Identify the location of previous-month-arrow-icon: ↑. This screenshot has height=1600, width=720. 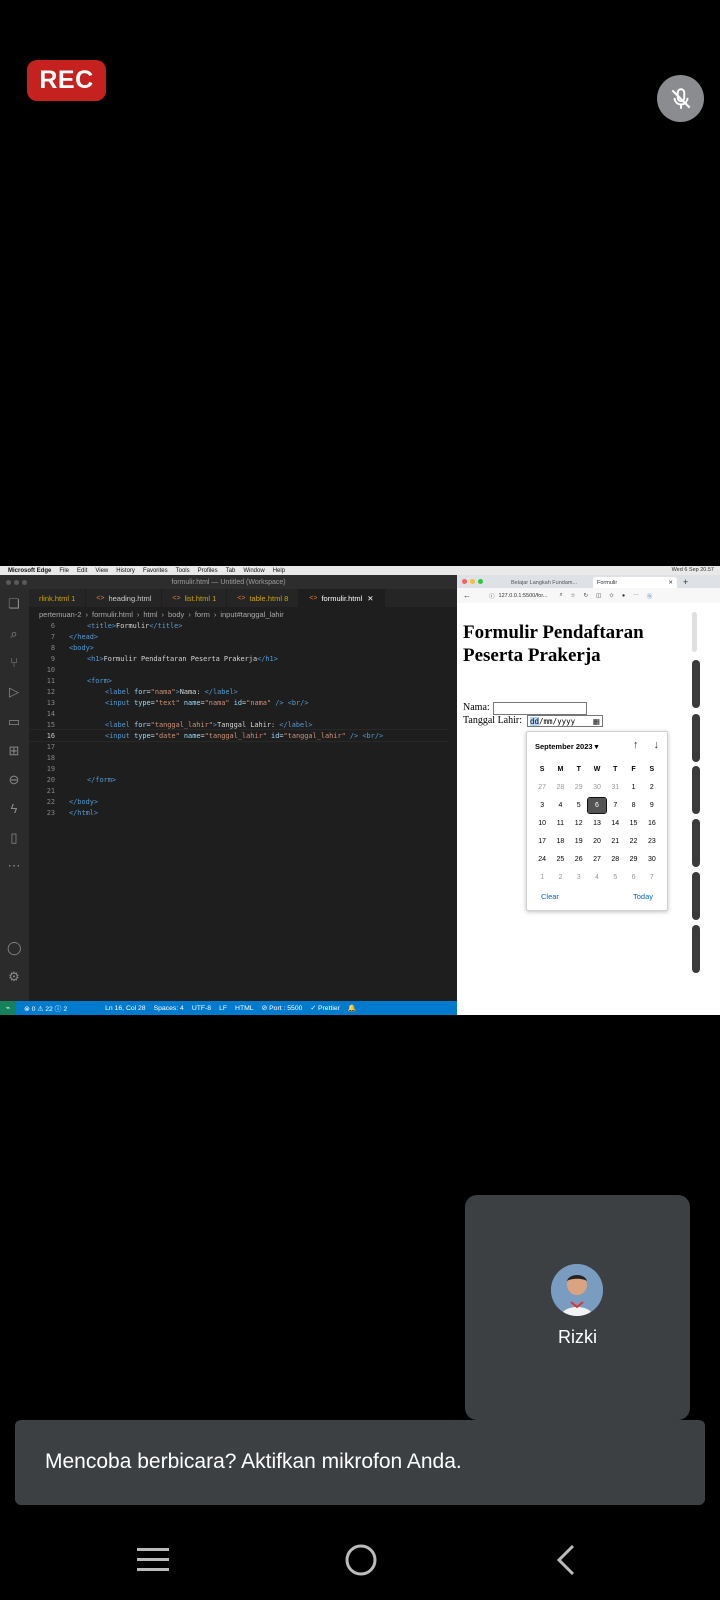
(636, 745).